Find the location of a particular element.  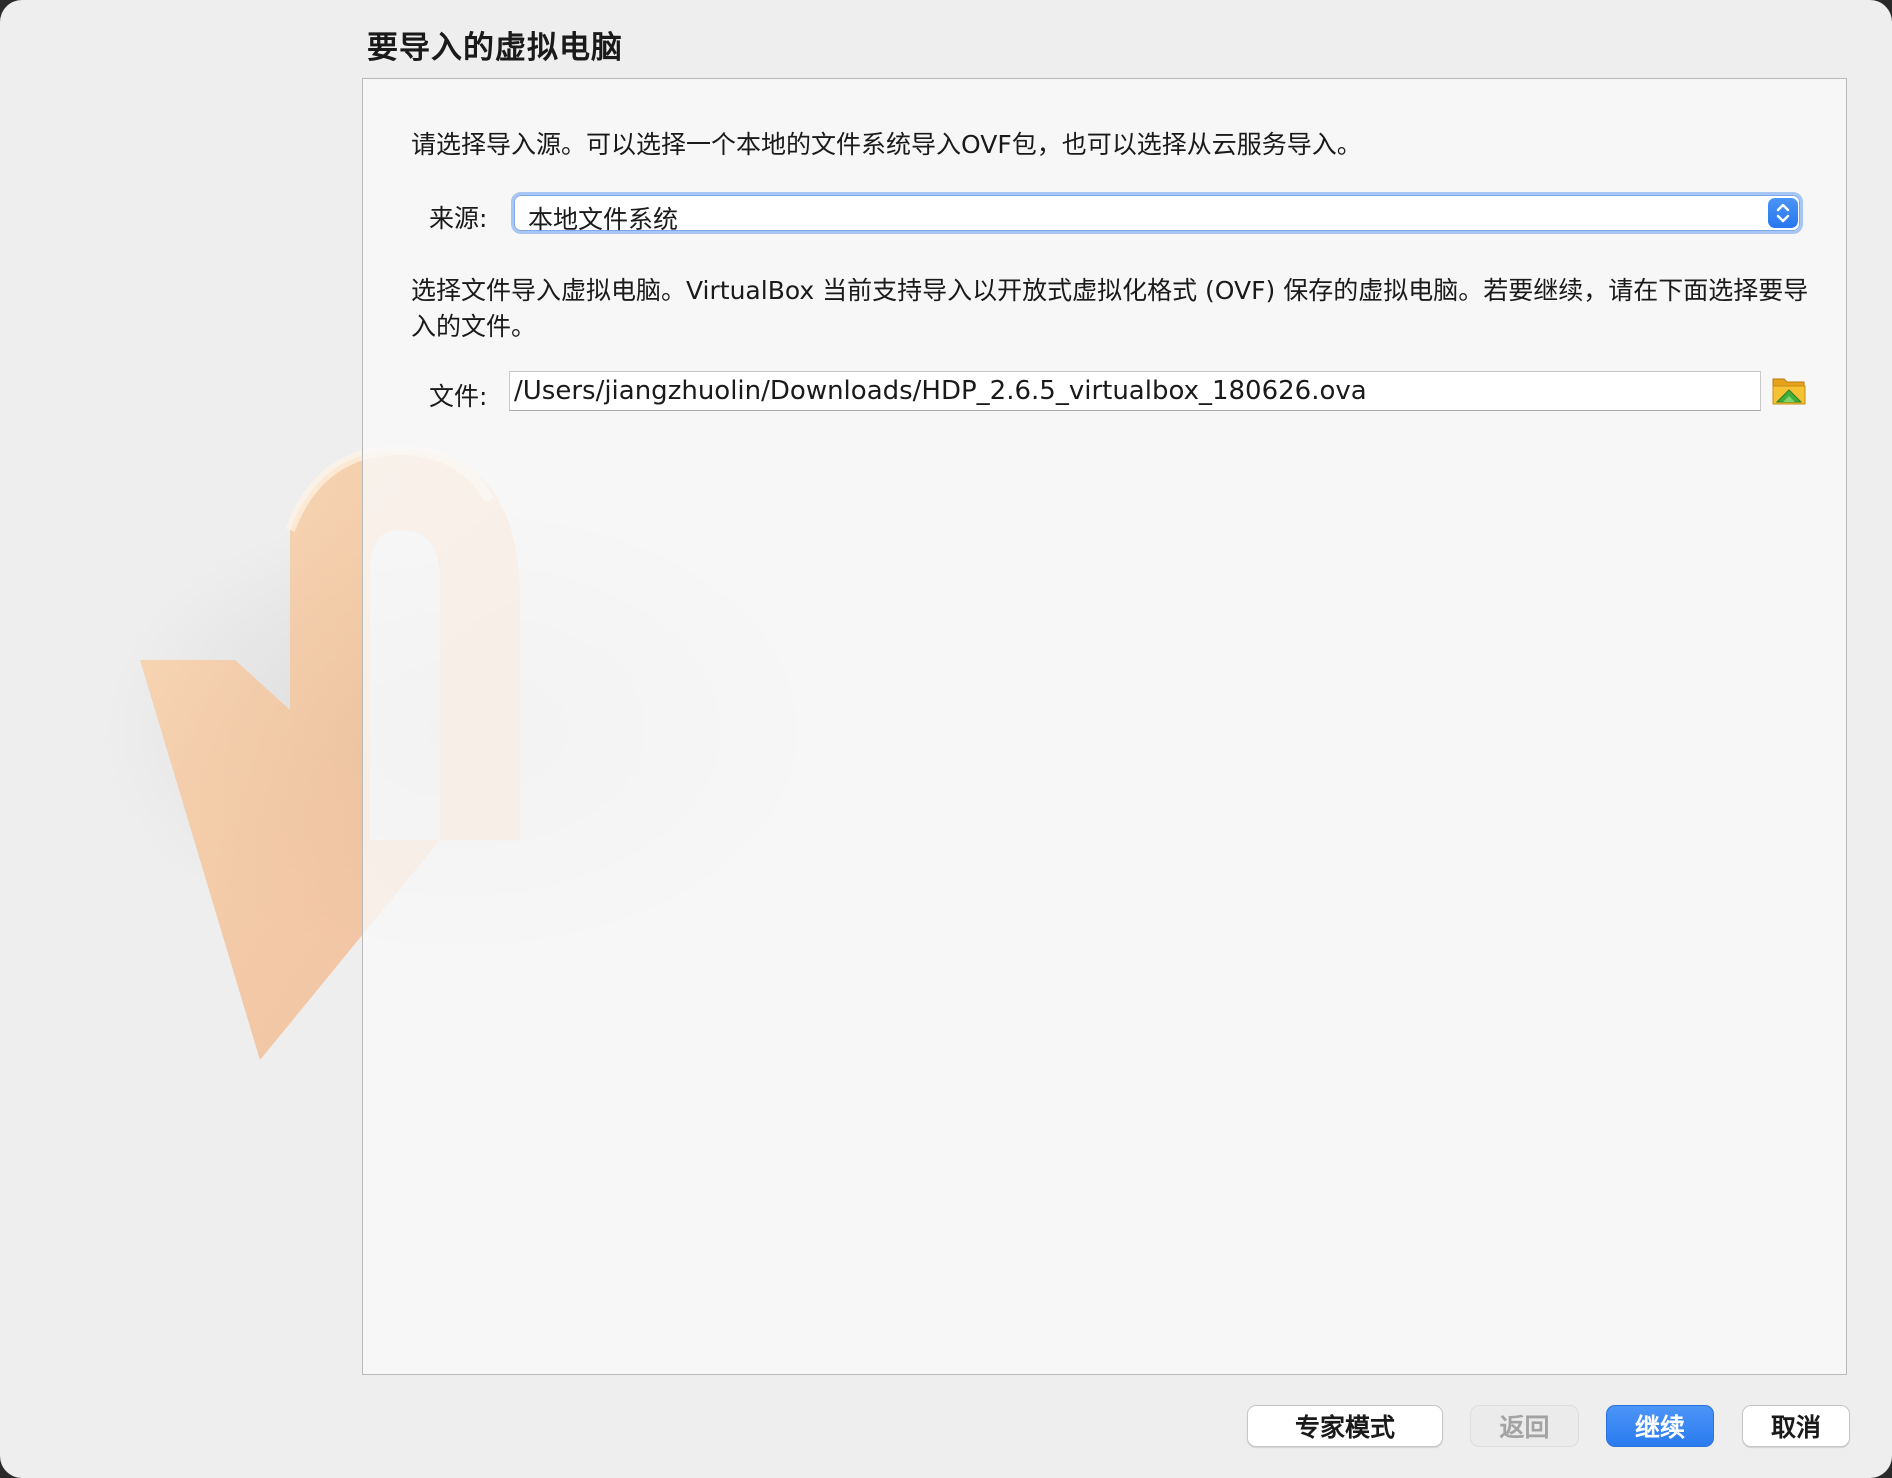

file-label: 文件: is located at coordinates (458, 396).